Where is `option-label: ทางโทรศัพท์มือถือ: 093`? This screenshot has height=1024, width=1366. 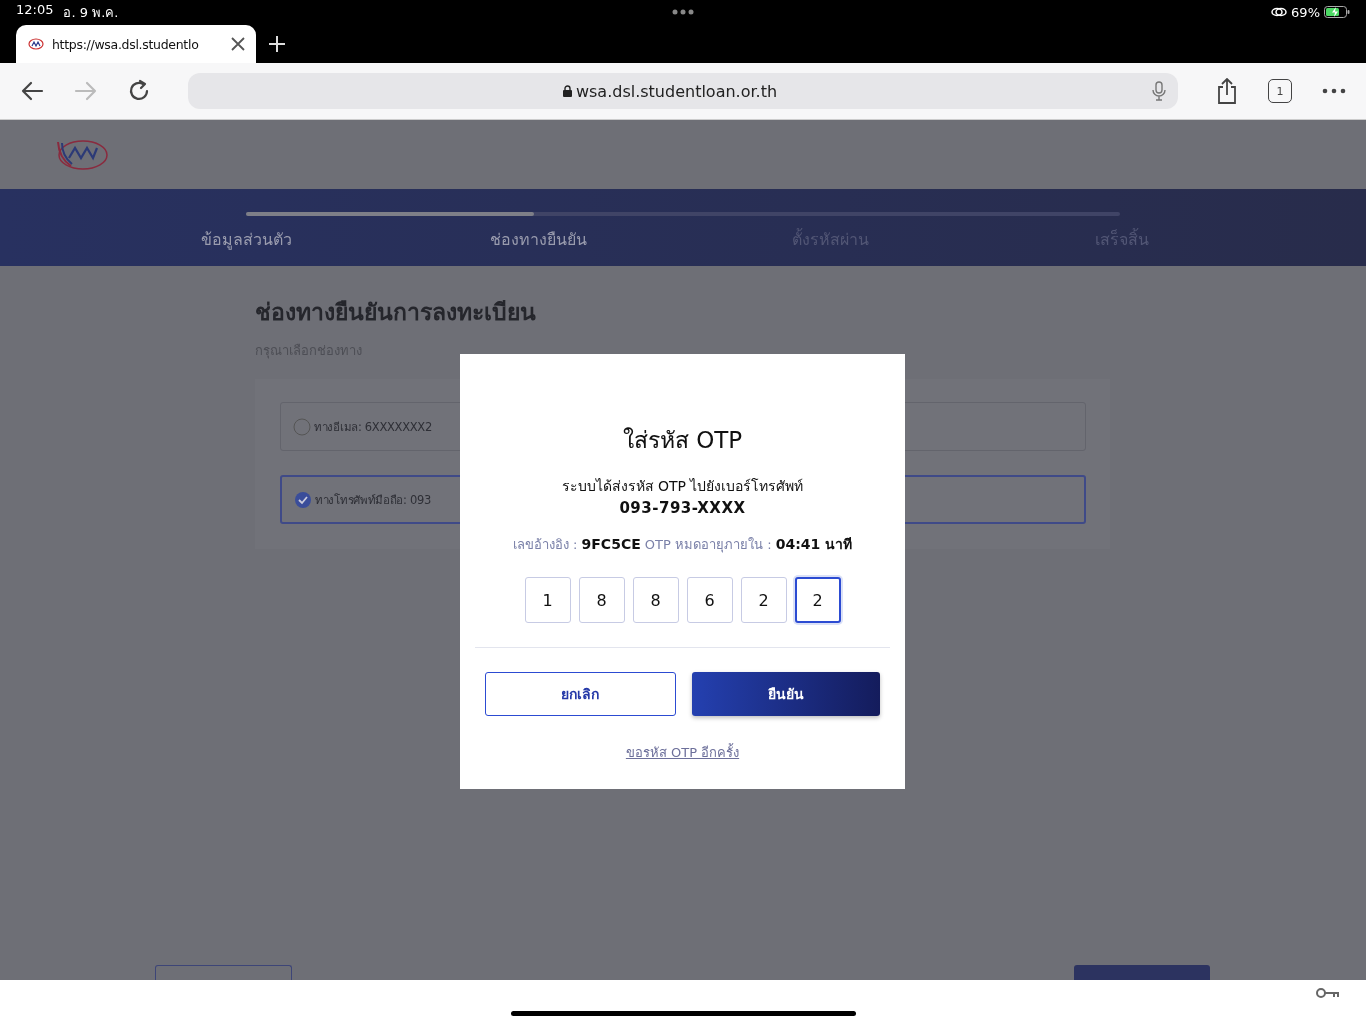
option-label: ทางโทรศัพท์มือถือ: 093 is located at coordinates (373, 500).